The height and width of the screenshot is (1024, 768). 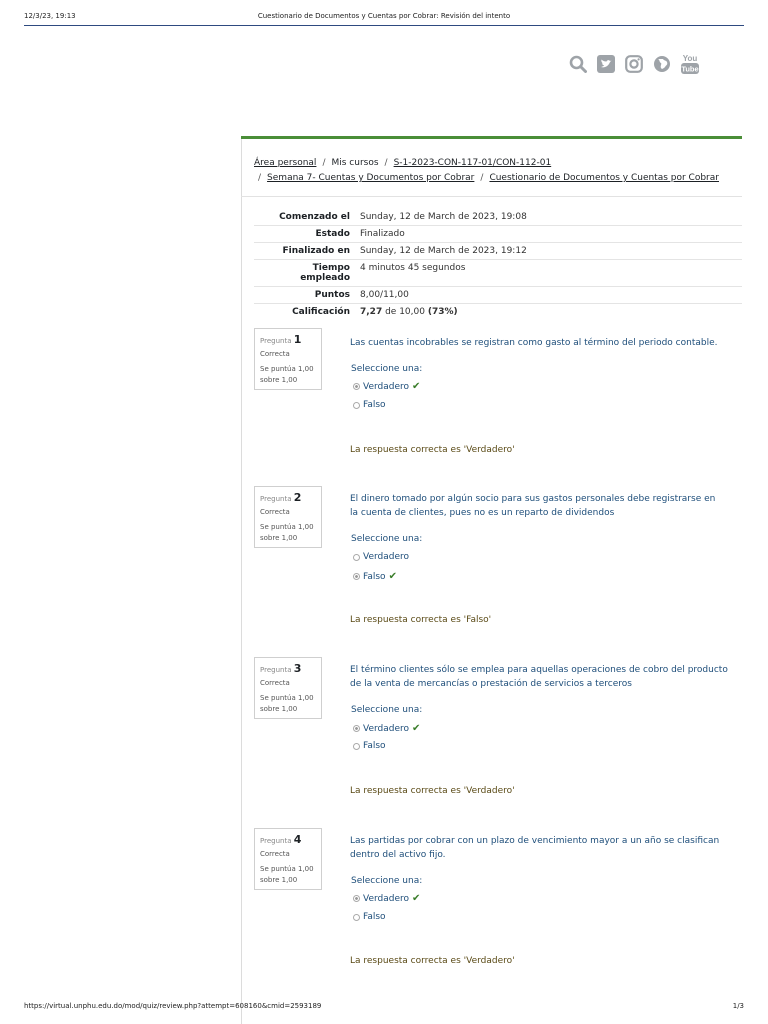 I want to click on option-falso-1: Falso, so click(x=369, y=405).